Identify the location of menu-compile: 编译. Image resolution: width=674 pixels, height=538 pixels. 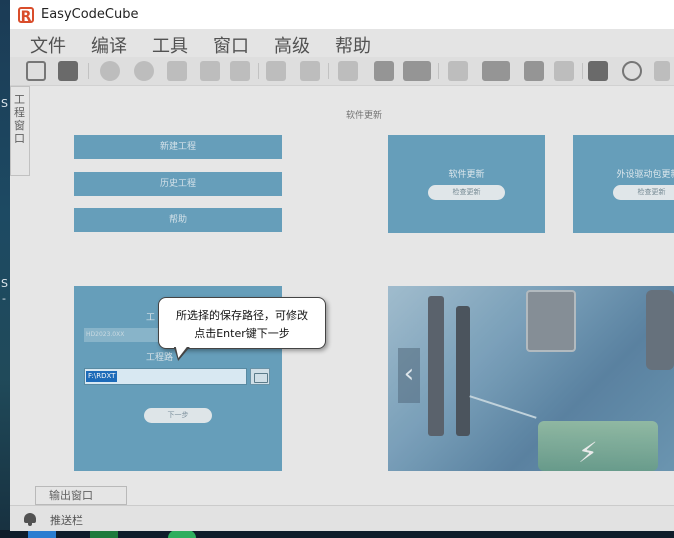
(109, 45).